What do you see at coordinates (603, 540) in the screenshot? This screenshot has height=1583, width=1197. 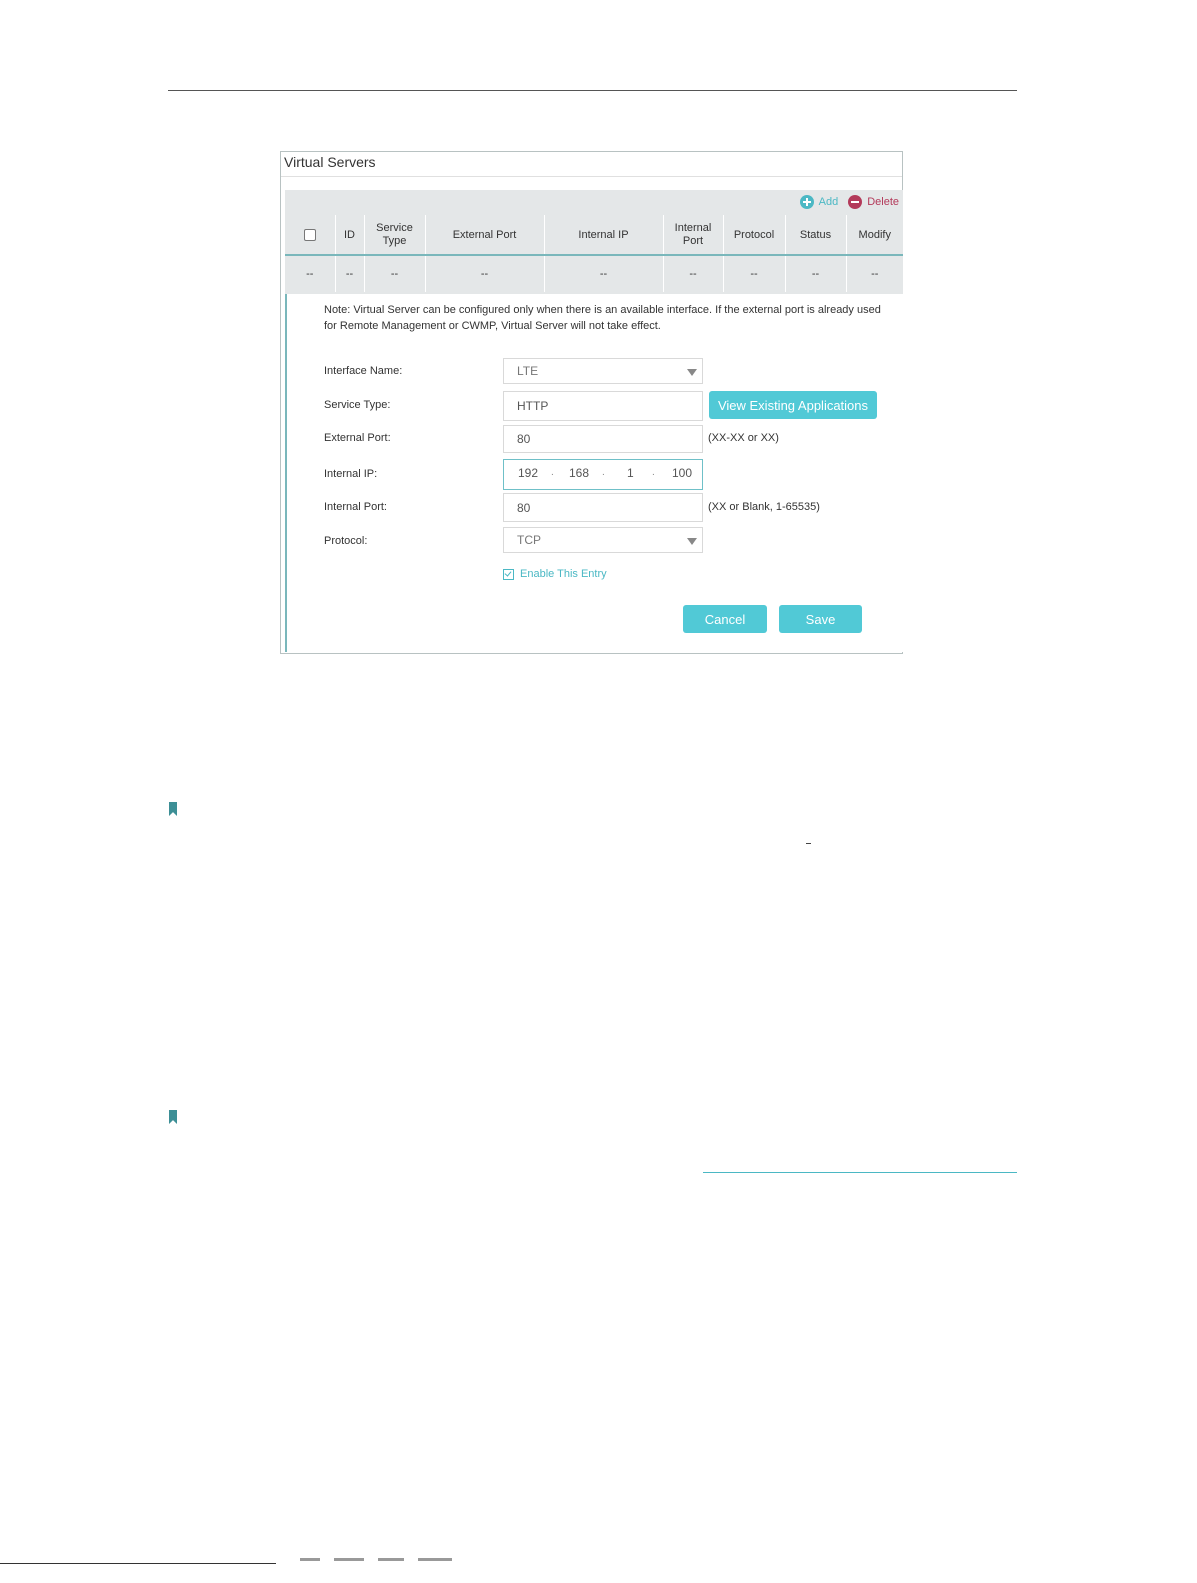 I see `protocol-select: TCP` at bounding box center [603, 540].